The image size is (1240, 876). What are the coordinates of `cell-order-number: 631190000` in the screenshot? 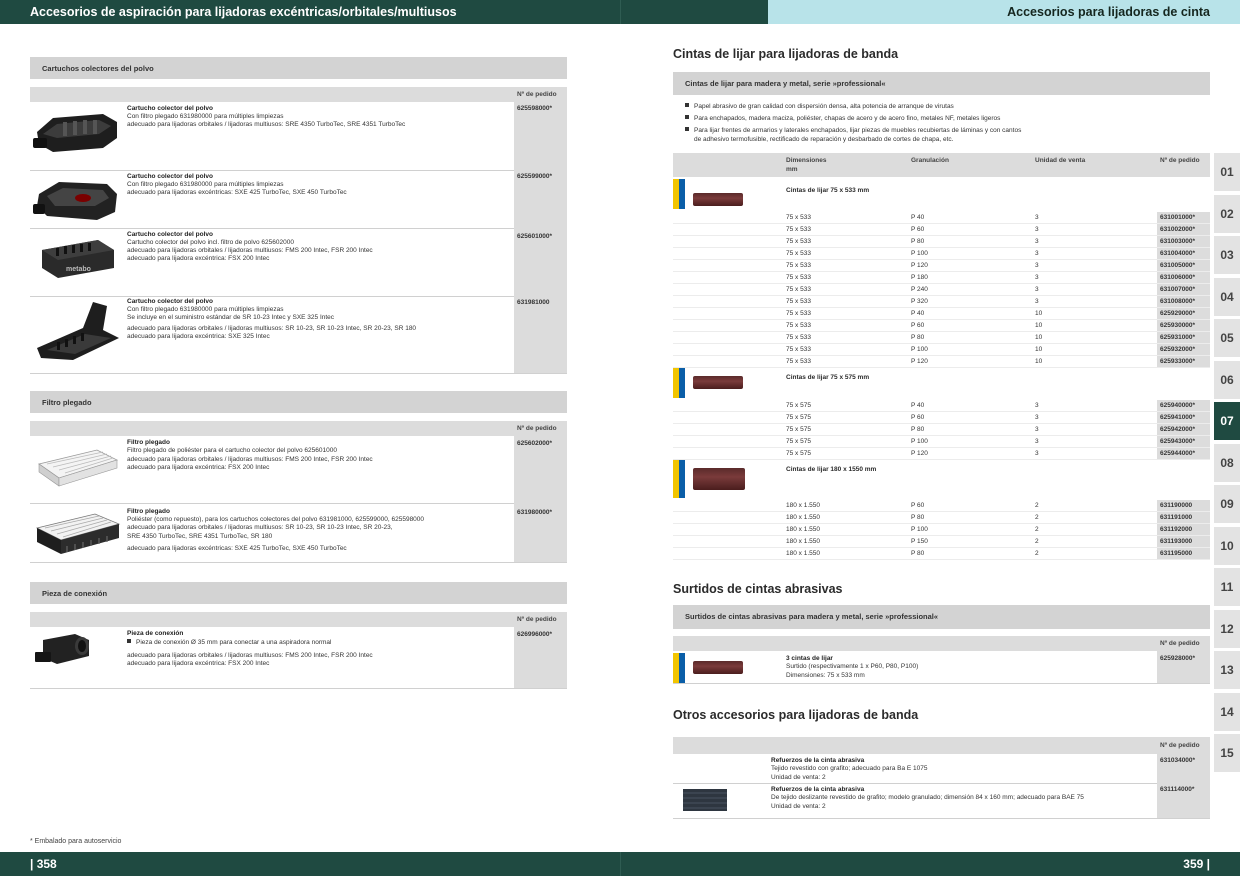 It's located at (1183, 505).